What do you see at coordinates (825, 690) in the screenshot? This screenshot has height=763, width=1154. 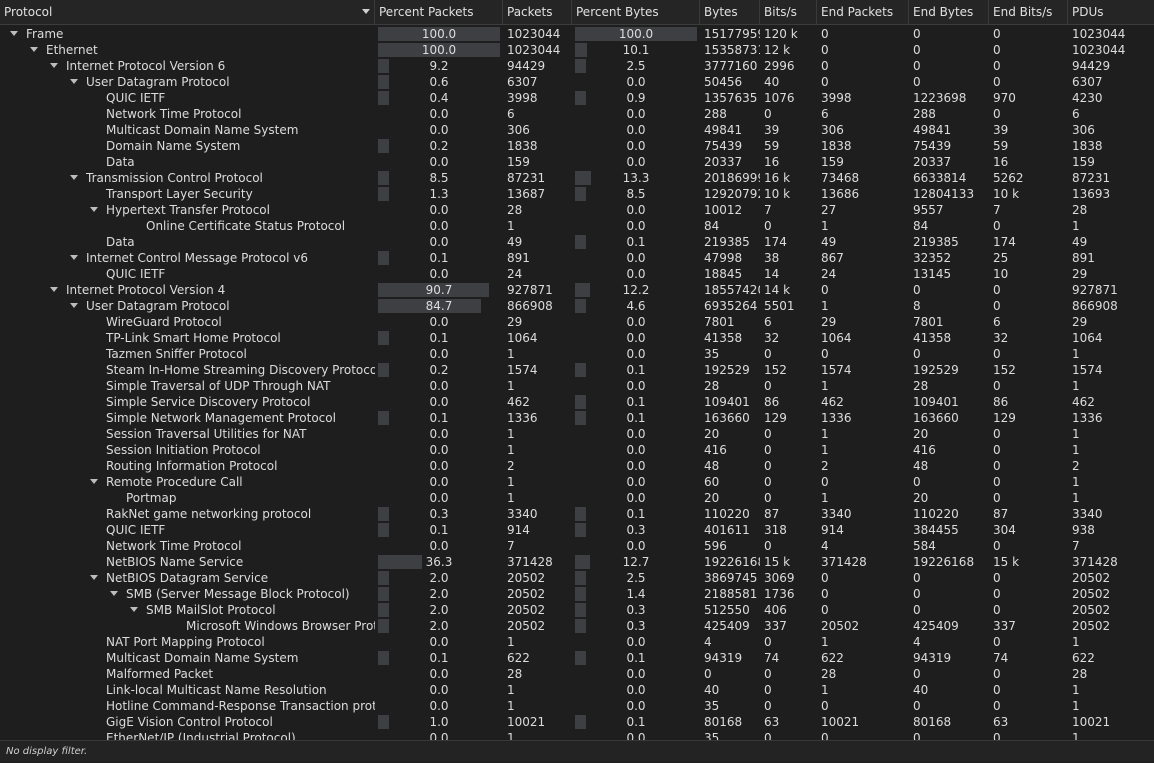 I see `cell-end-packets: 1` at bounding box center [825, 690].